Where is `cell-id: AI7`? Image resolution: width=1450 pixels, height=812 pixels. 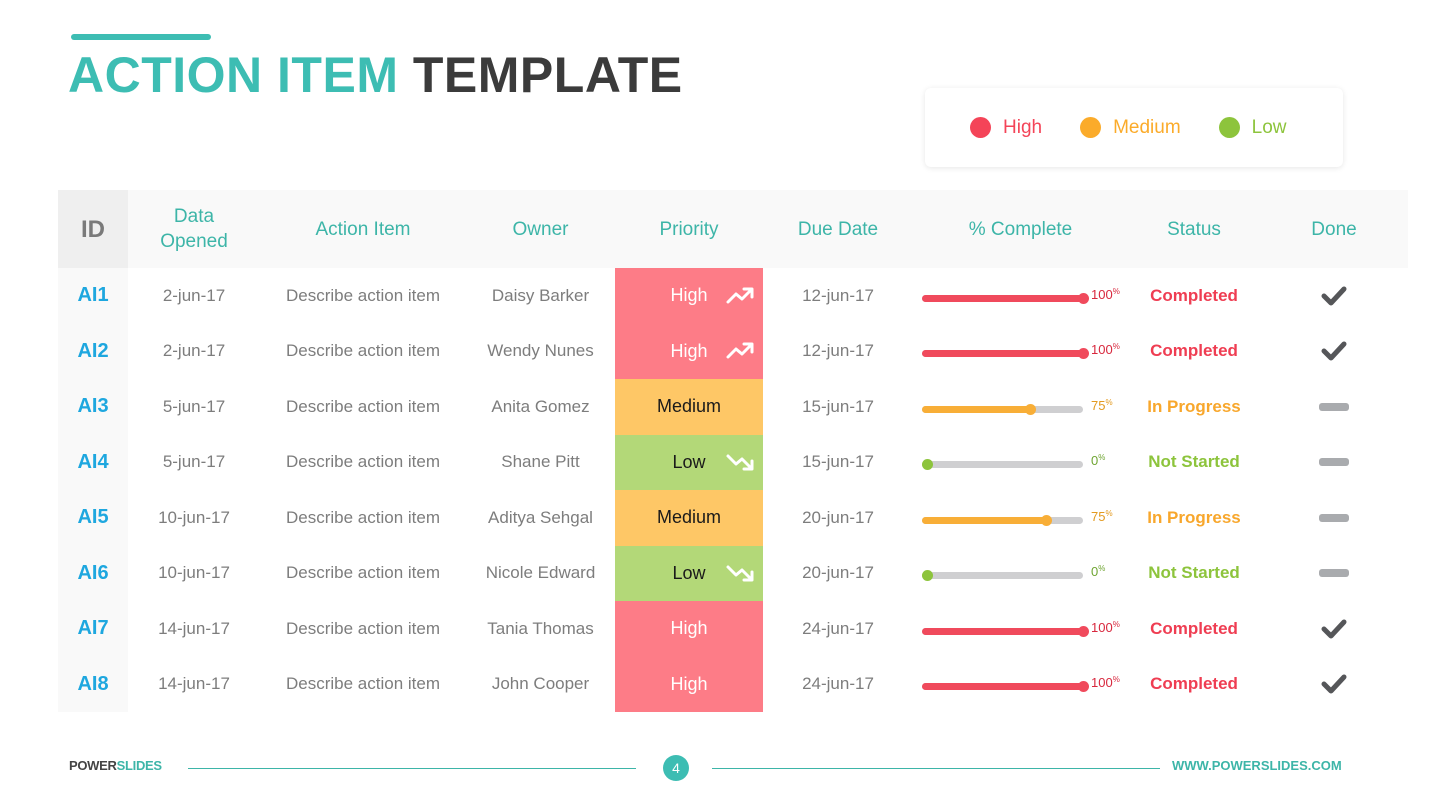
cell-id: AI7 is located at coordinates (93, 629).